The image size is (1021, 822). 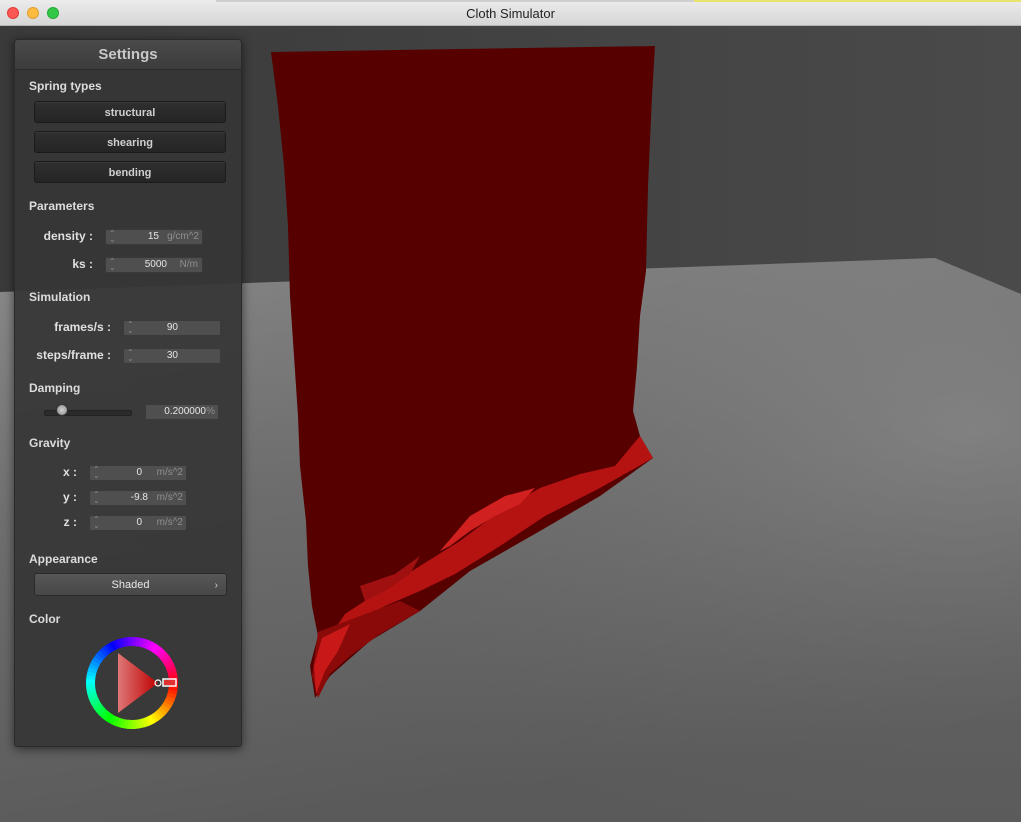 I want to click on gravity-z-unit: m/s^2, so click(x=169, y=522).